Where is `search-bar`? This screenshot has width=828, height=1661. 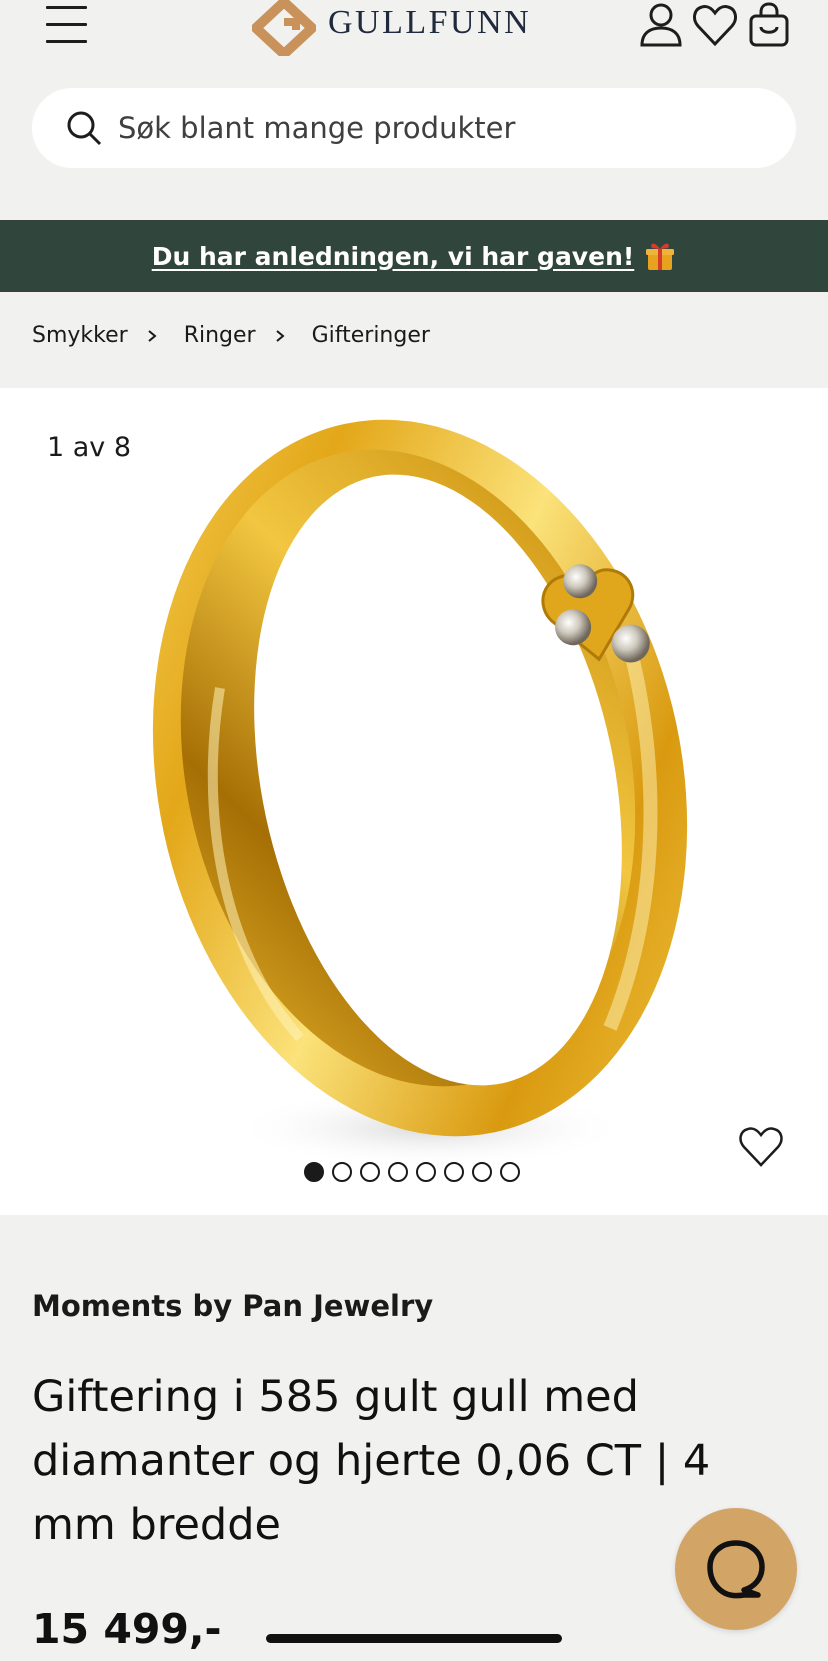
search-bar is located at coordinates (414, 128).